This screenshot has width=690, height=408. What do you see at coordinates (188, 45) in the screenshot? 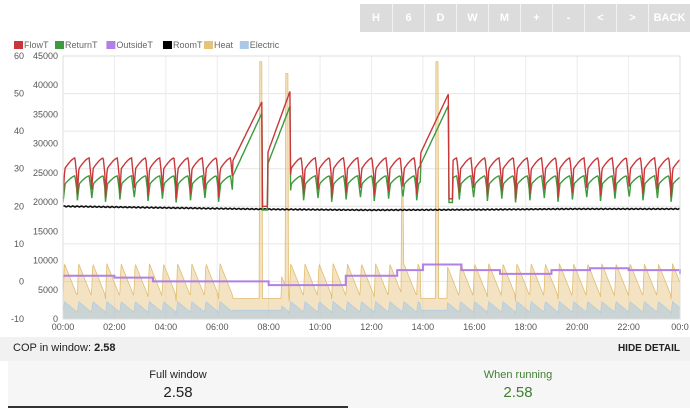
I see `legend-label: RoomT` at bounding box center [188, 45].